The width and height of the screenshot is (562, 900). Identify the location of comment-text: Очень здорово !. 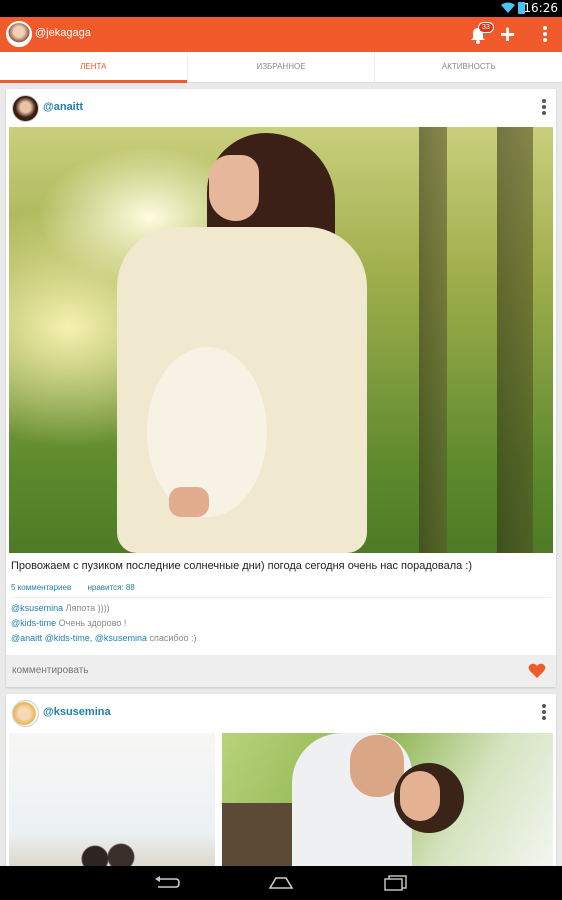
(91, 623).